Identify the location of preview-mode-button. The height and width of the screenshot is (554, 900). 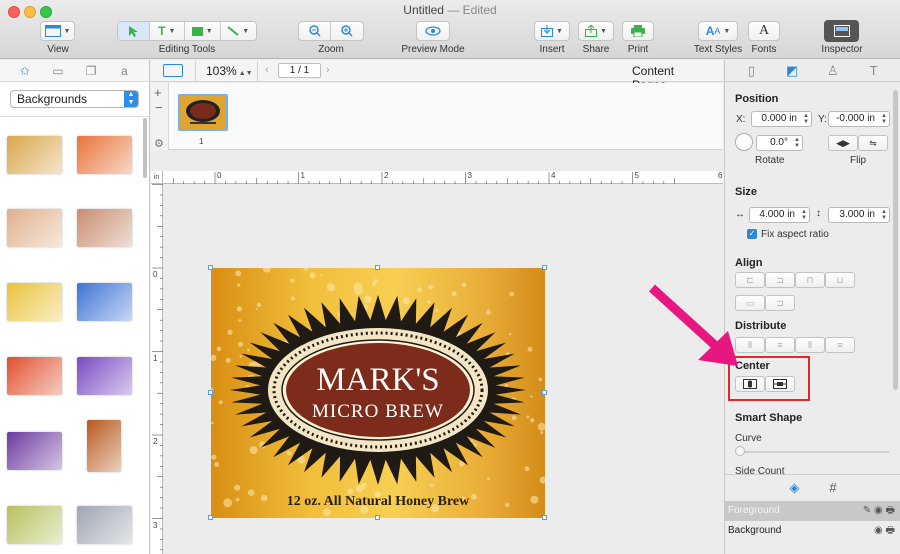
(433, 31).